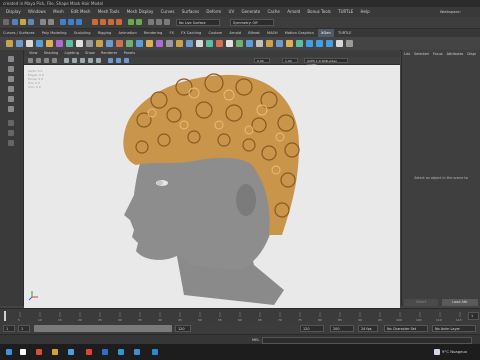 This screenshot has width=480, height=360. Describe the element at coordinates (326, 33) in the screenshot. I see `tab-xgen: XGen` at that location.